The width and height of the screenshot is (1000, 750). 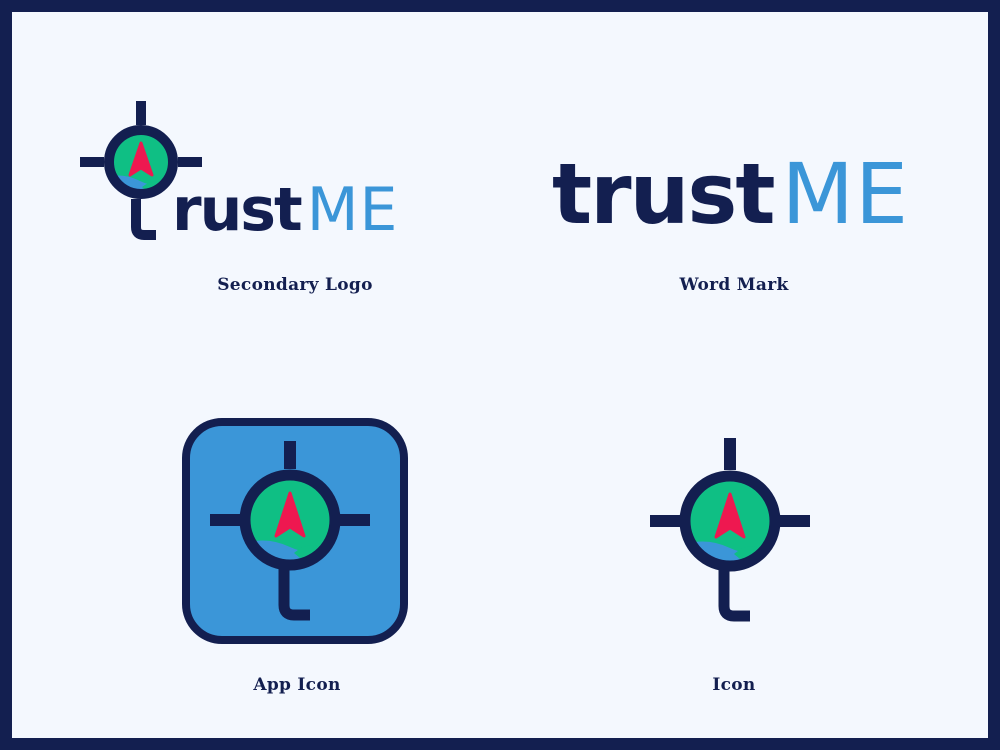 What do you see at coordinates (734, 685) in the screenshot?
I see `icon-caption: Icon` at bounding box center [734, 685].